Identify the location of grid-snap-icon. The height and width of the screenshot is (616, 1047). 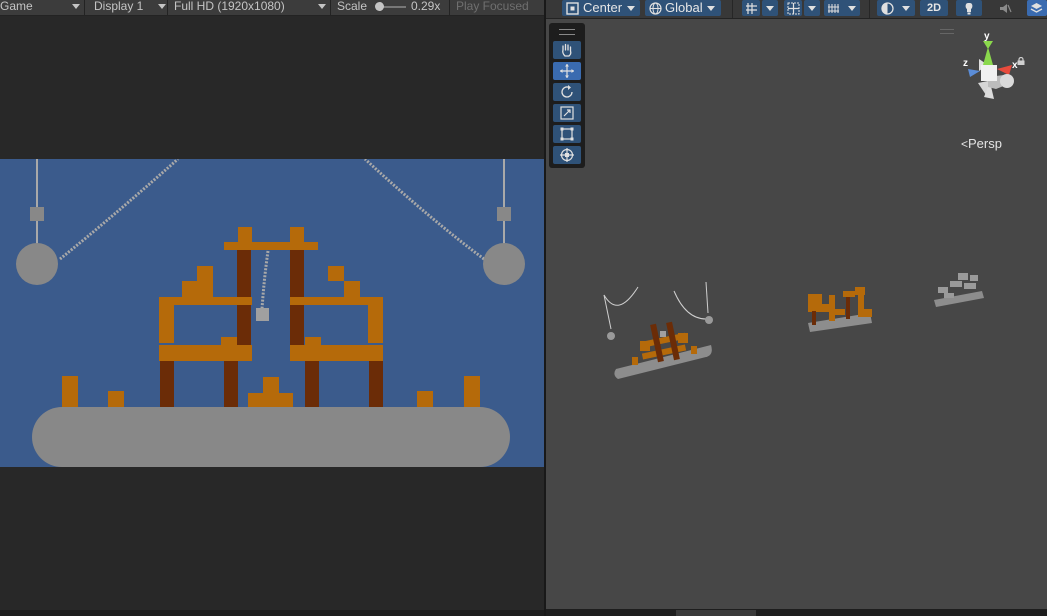
(751, 8).